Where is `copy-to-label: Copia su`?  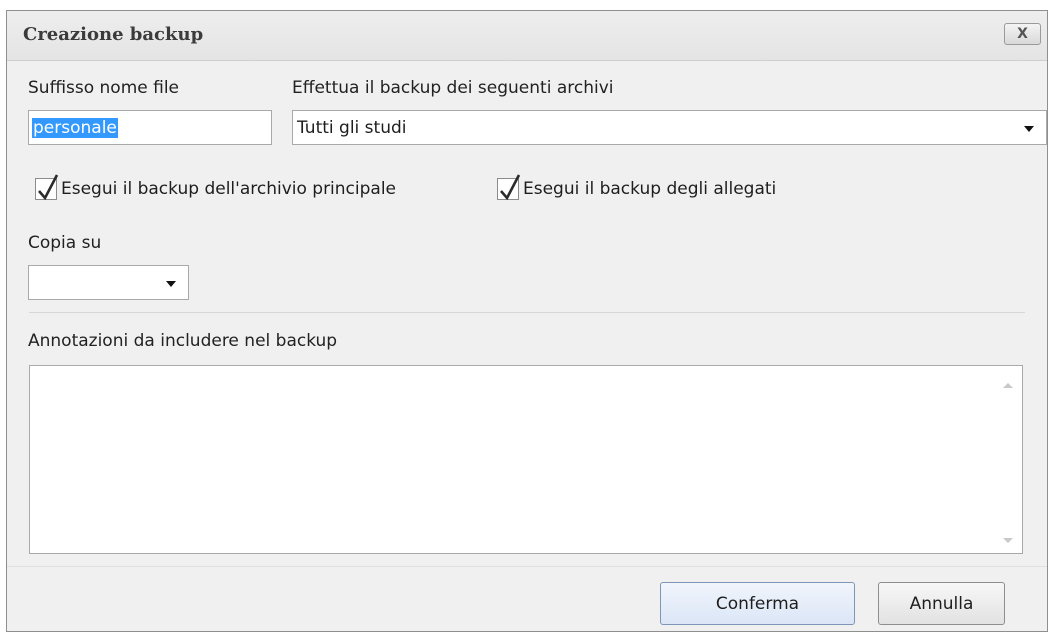 copy-to-label: Copia su is located at coordinates (65, 243).